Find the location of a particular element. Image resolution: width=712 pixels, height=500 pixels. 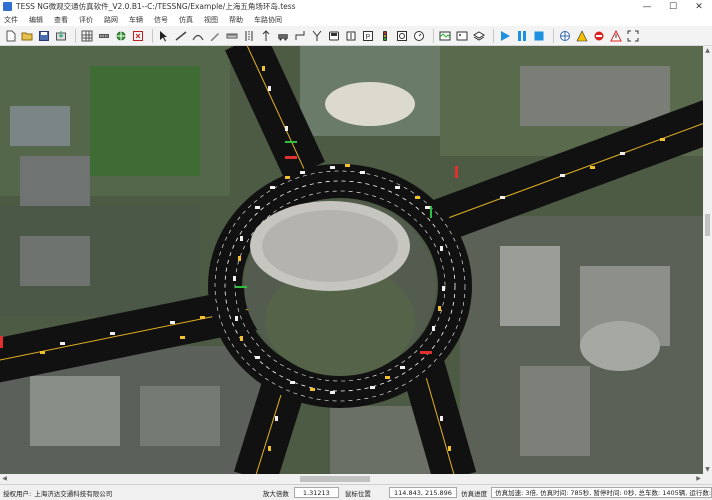

menu-evaluate: 评价 is located at coordinates (86, 20).